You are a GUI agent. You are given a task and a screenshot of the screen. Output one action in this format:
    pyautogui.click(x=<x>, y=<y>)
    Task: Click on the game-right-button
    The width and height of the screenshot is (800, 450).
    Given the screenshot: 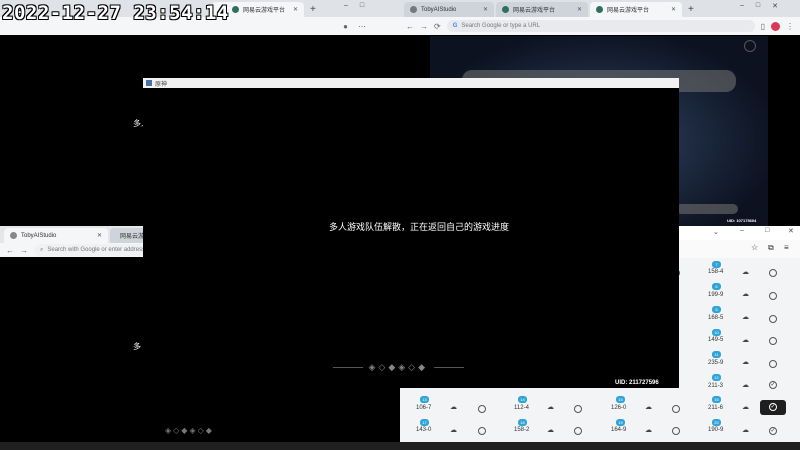 What is the action you would take?
    pyautogui.click(x=707, y=209)
    